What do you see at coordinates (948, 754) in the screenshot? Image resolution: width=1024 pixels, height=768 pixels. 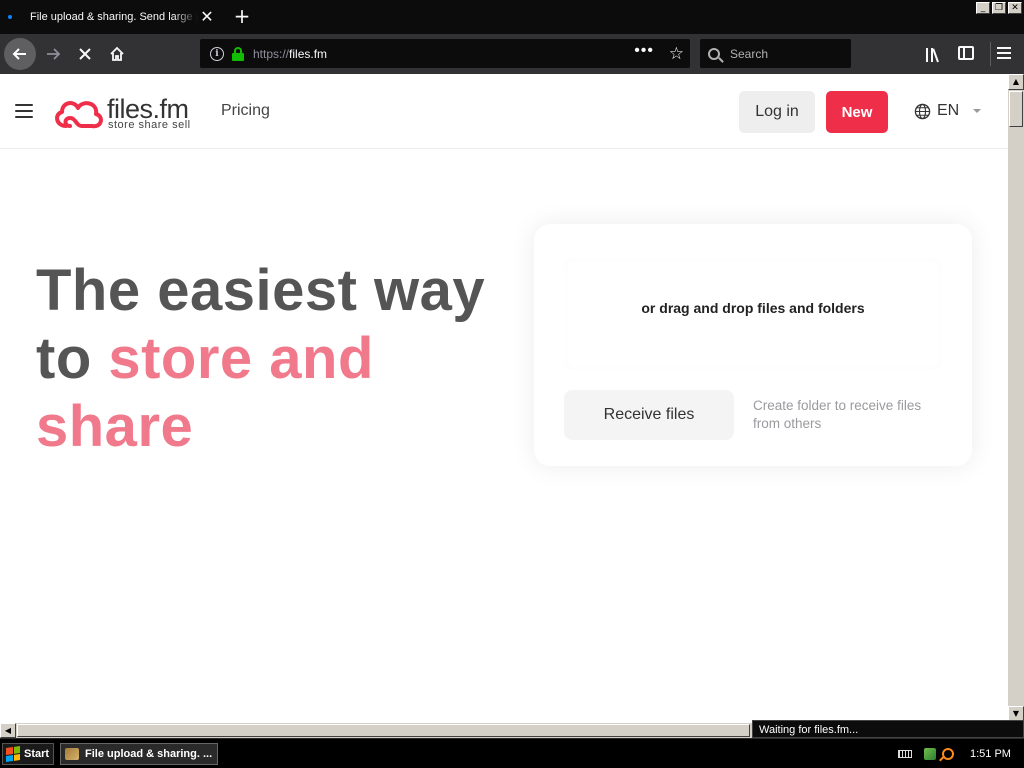 I see `search-tray-icon` at bounding box center [948, 754].